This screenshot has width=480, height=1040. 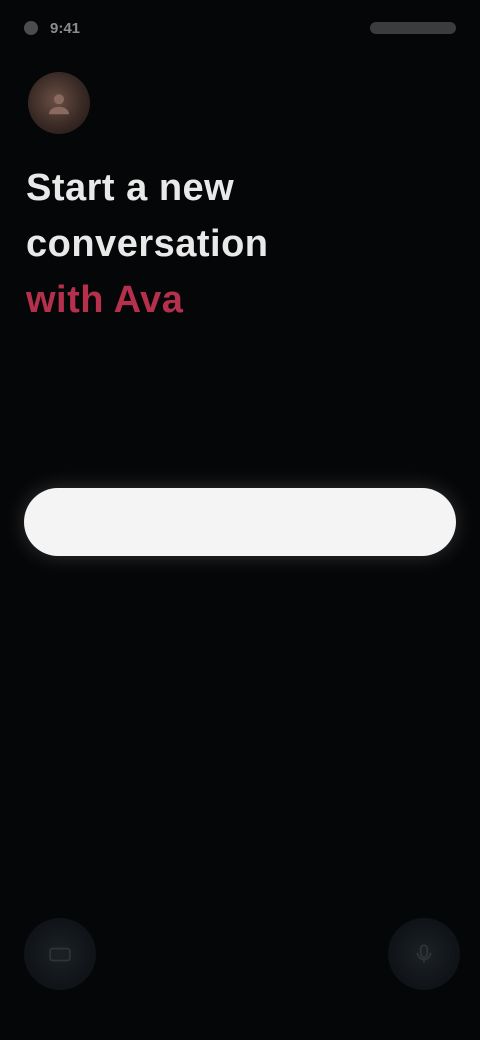 I want to click on keyboard-button, so click(x=60, y=954).